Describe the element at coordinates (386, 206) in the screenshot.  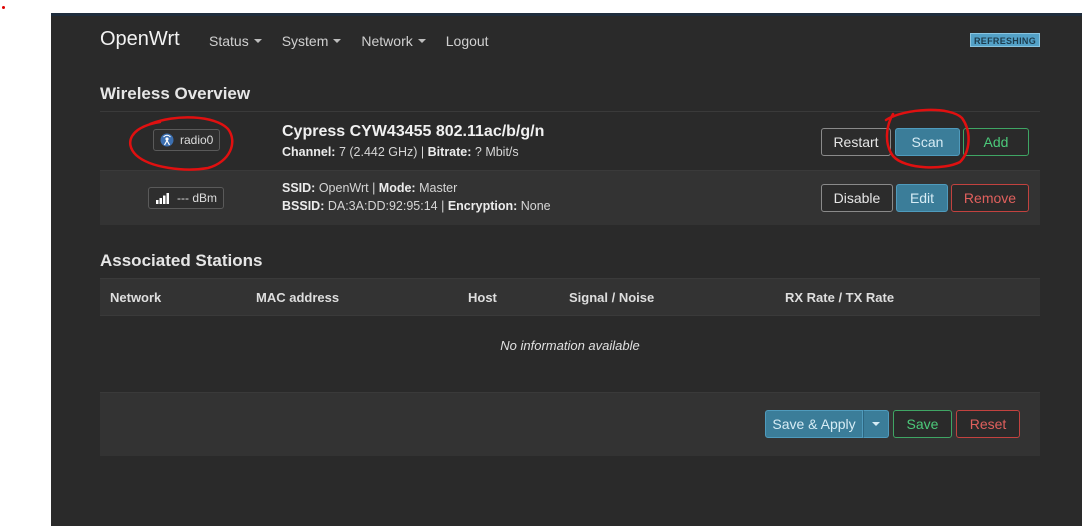
I see `bssid-value: DA:3A:DD:92:95:14 |` at that location.